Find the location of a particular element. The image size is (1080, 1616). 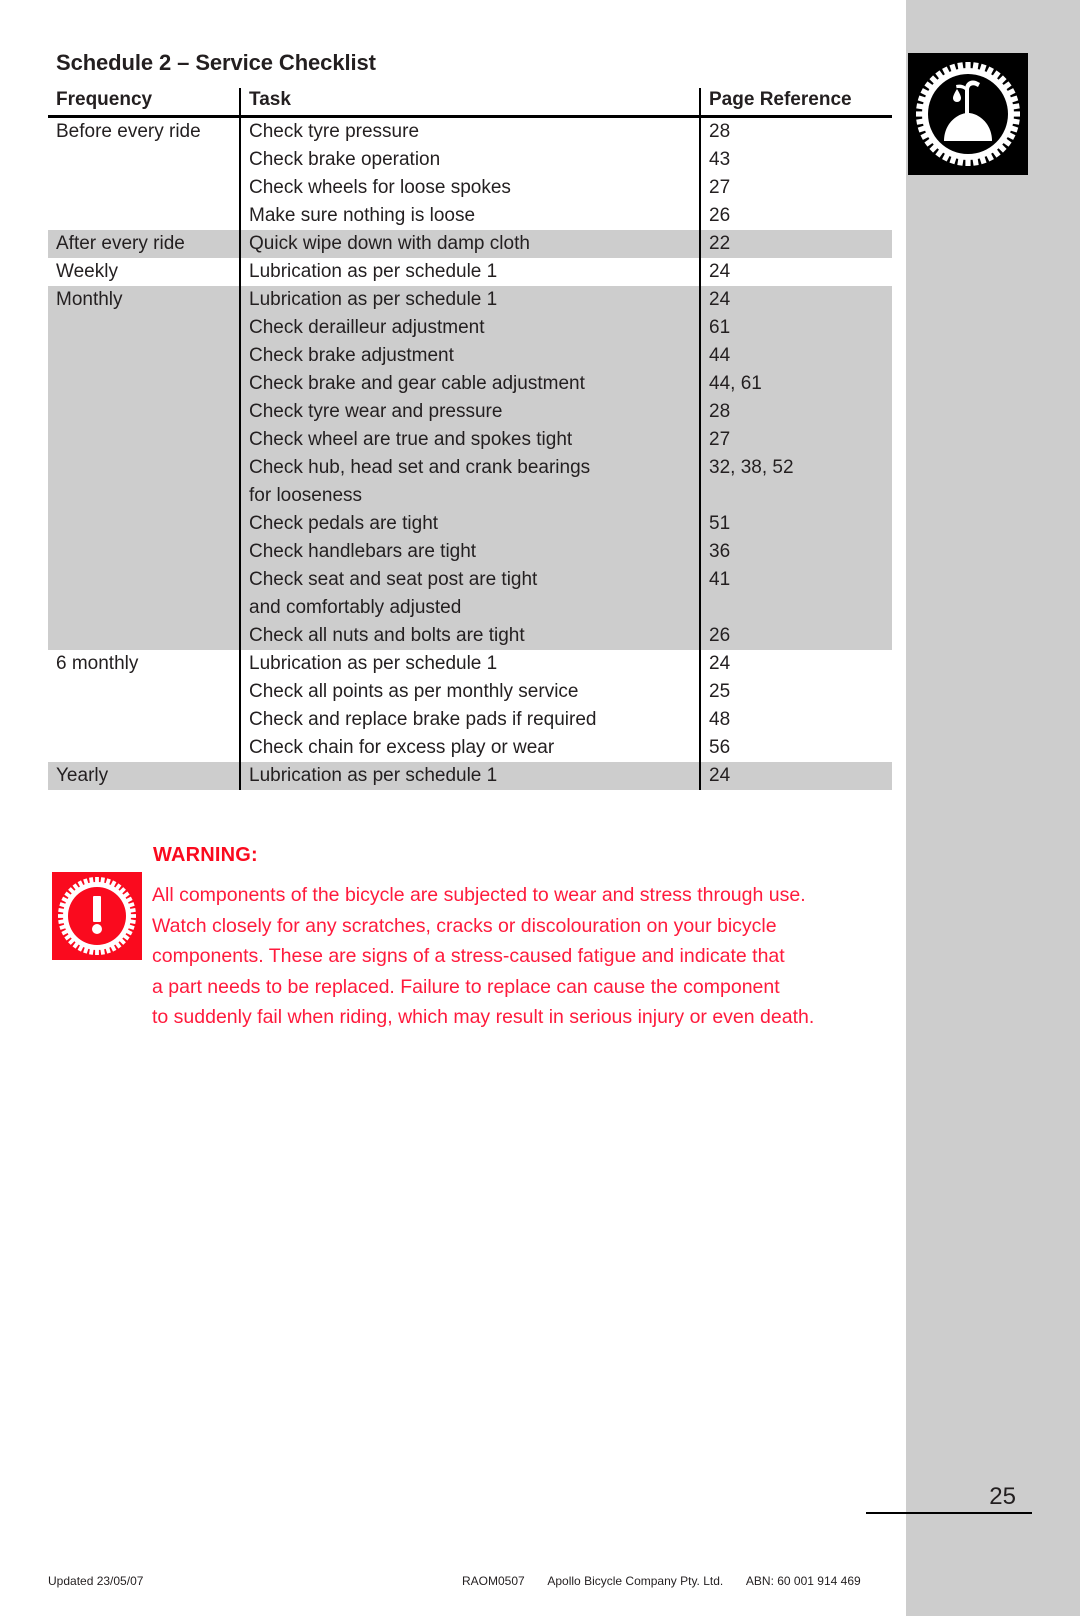

cell-frequency: Weekly is located at coordinates (144, 272).